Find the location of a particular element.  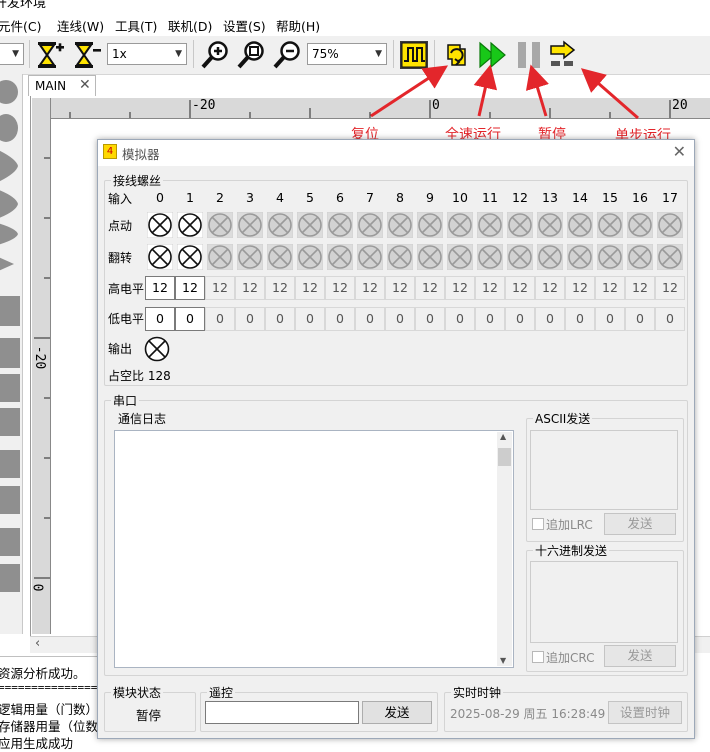

lrc-checkbox is located at coordinates (538, 524).